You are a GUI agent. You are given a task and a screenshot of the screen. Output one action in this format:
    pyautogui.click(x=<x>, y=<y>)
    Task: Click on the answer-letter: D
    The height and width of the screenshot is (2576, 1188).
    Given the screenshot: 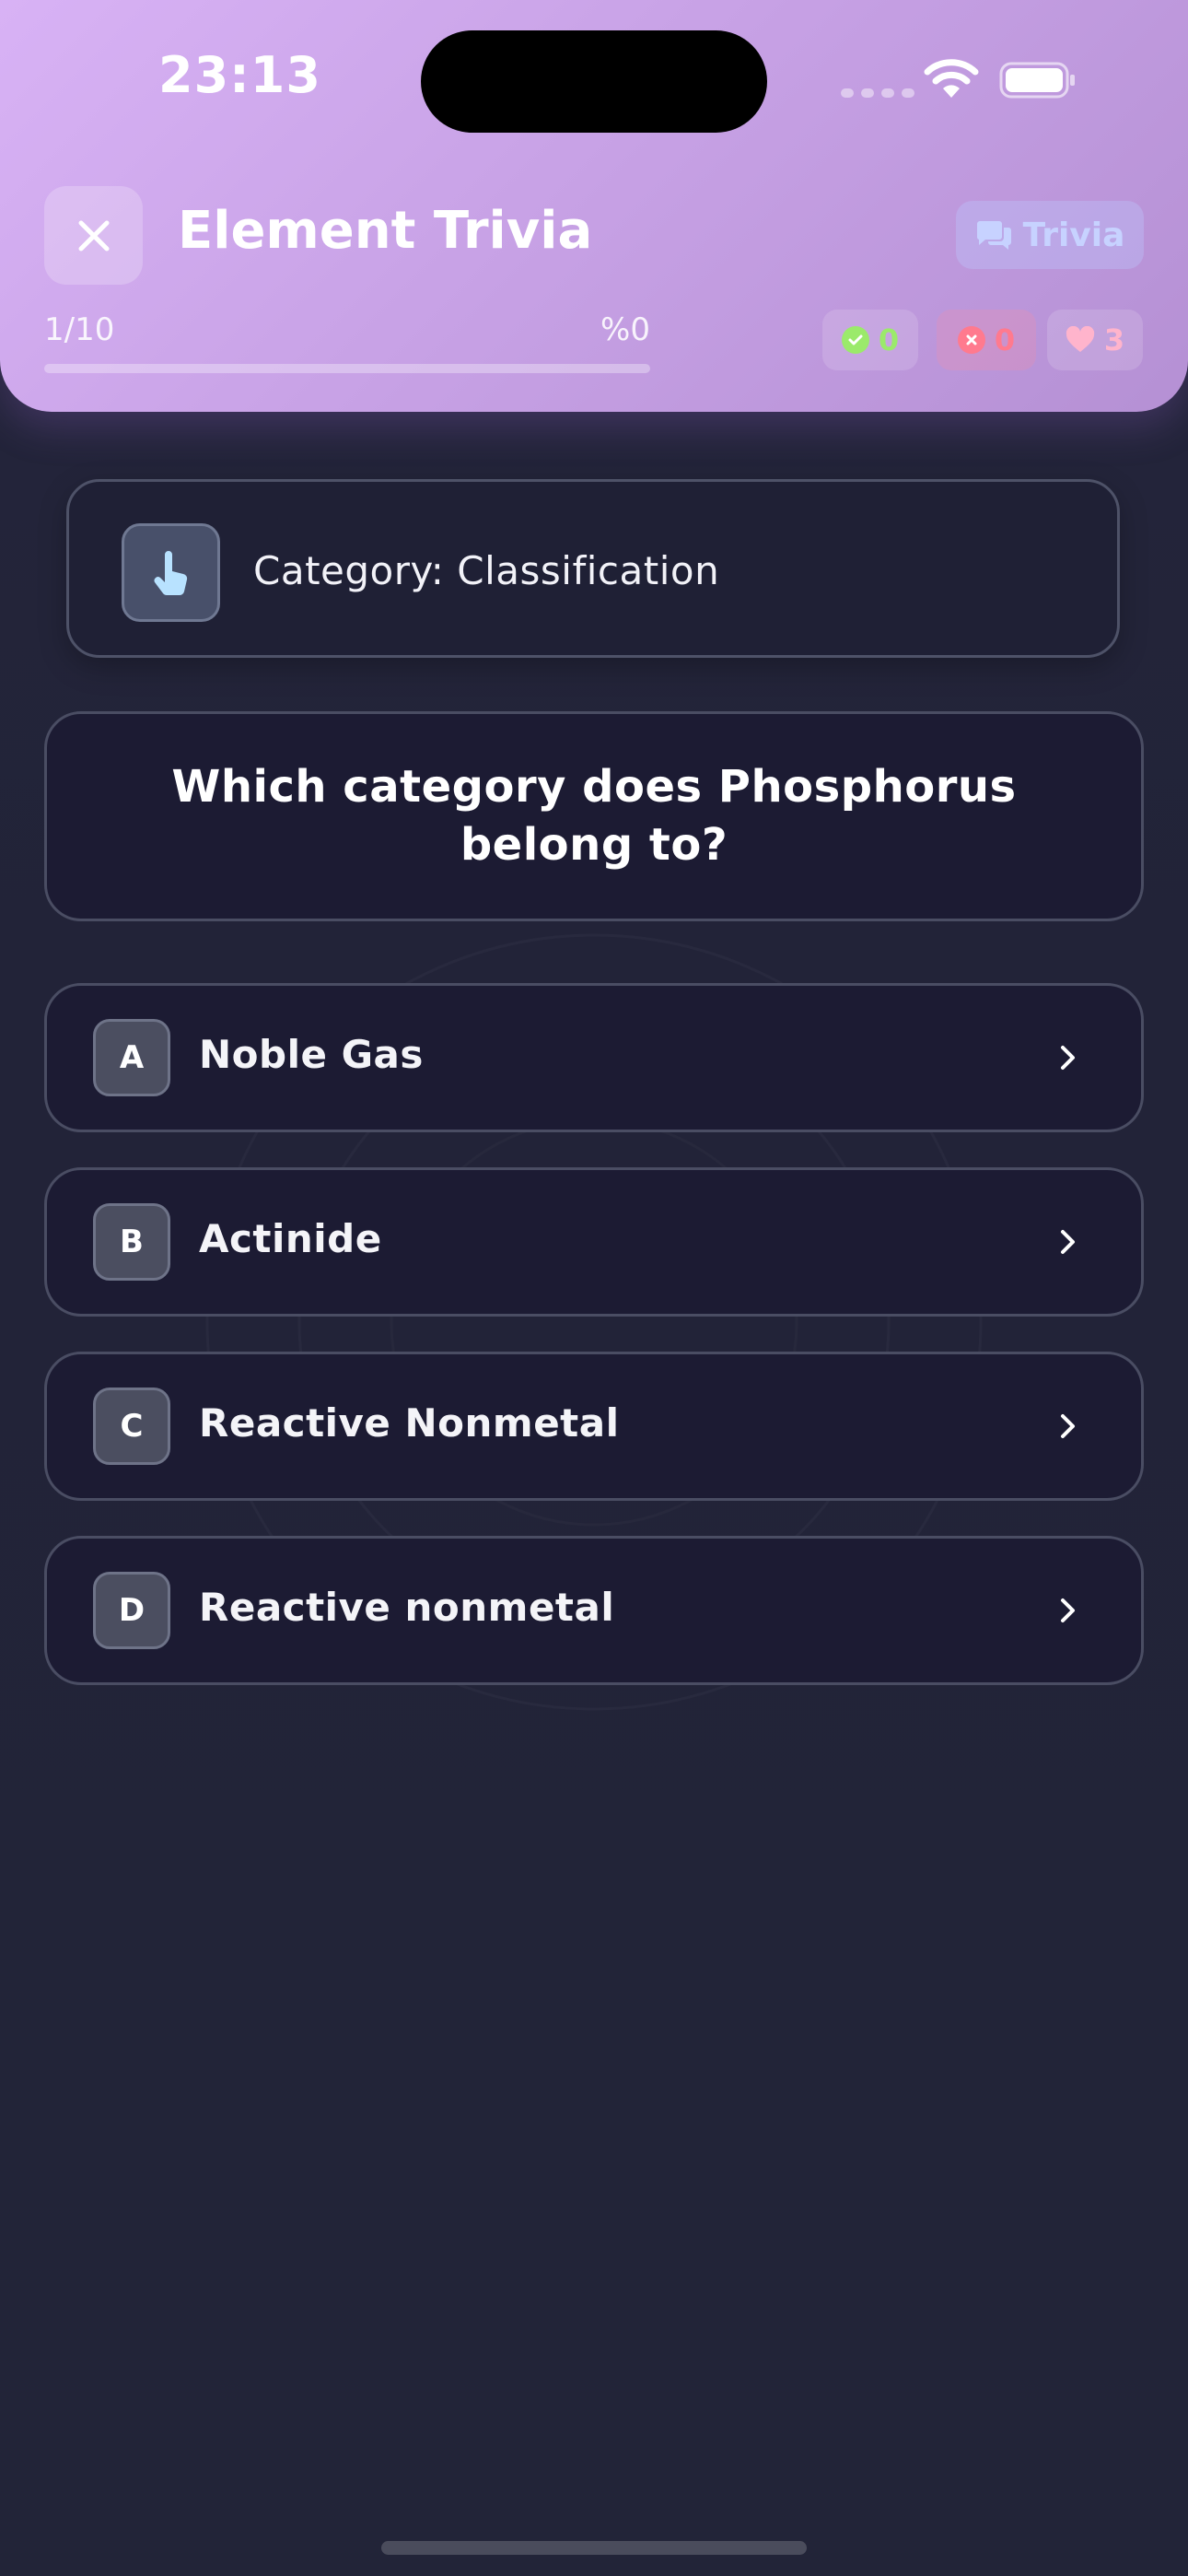 What is the action you would take?
    pyautogui.click(x=131, y=1610)
    